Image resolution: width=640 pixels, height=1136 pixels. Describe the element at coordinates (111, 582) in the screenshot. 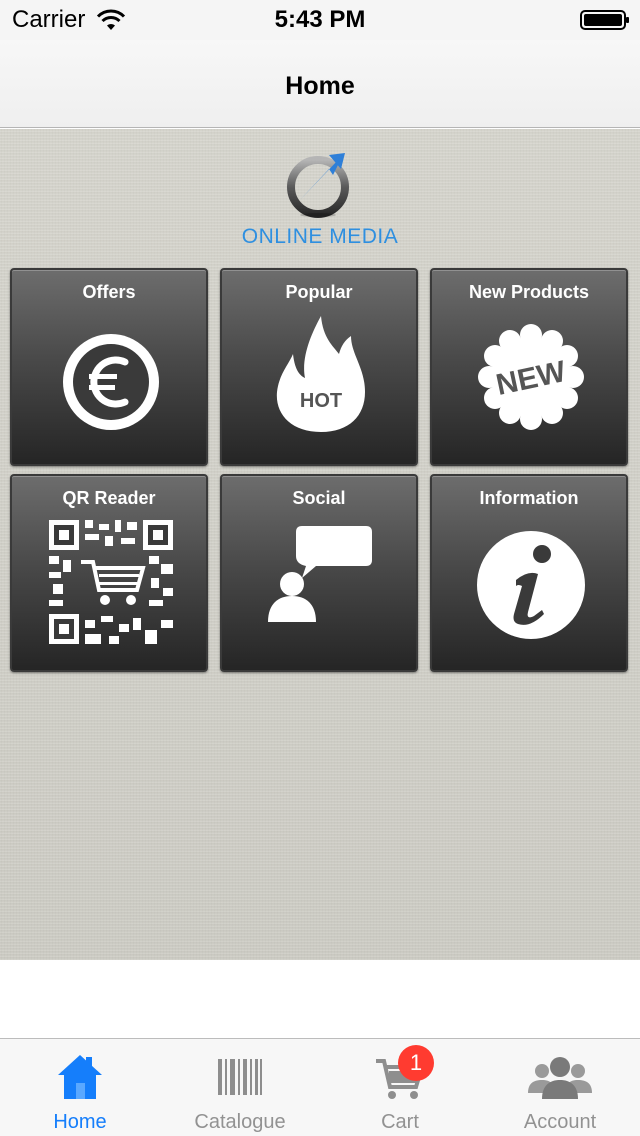

I see `qr-code-icon` at that location.